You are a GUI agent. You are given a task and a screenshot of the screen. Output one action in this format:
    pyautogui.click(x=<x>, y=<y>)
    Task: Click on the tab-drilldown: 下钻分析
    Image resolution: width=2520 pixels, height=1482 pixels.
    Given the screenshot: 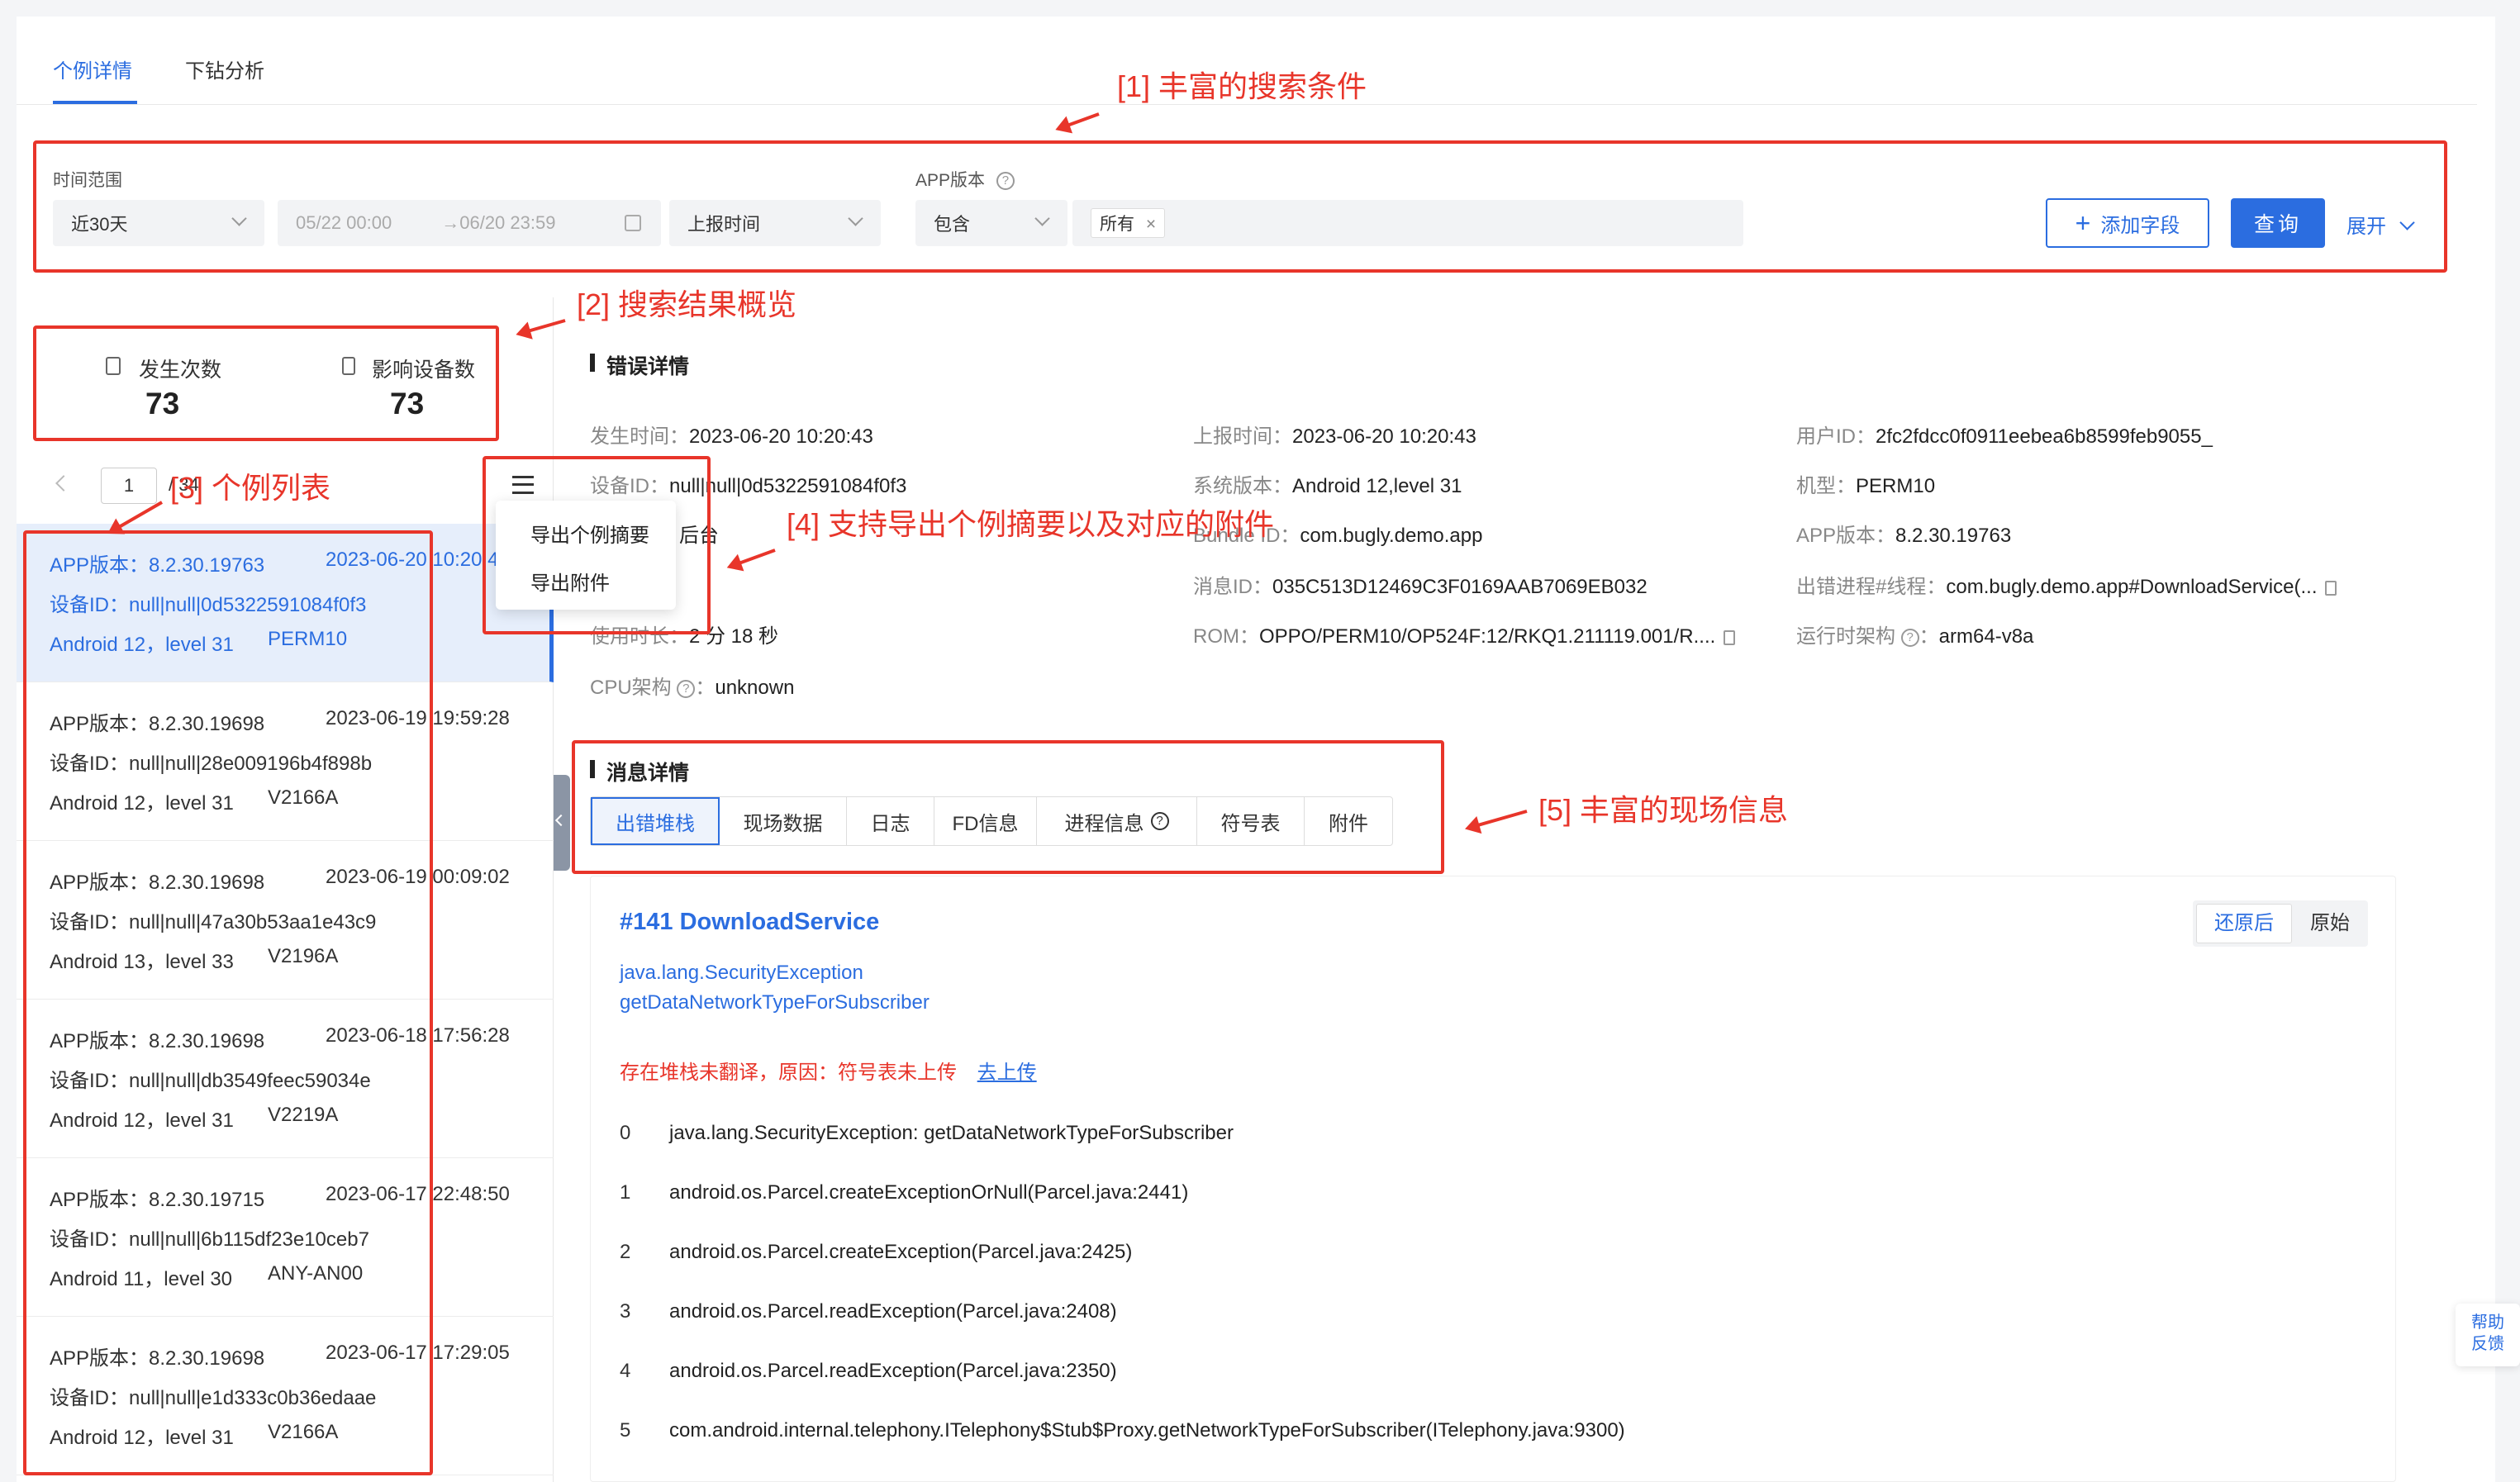 What is the action you would take?
    pyautogui.click(x=224, y=69)
    